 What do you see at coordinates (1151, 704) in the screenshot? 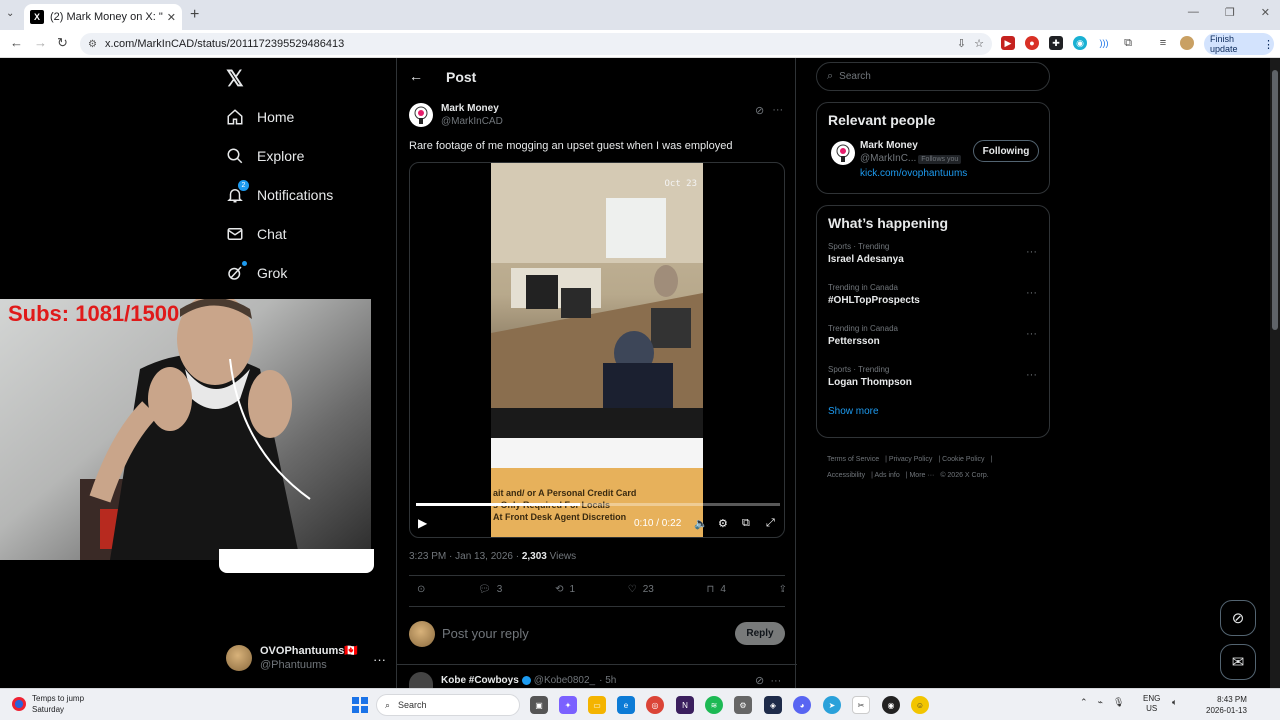
I see `language-indicator: ENG US` at bounding box center [1151, 704].